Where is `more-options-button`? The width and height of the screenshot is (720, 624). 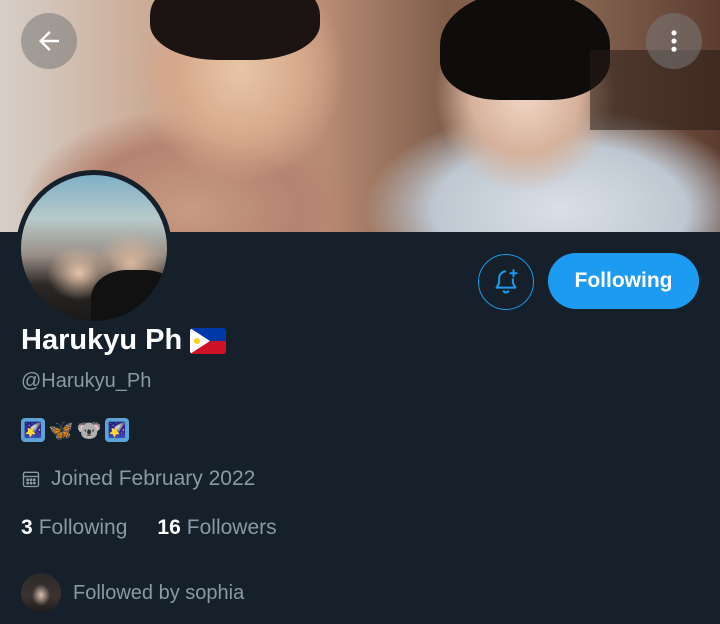
more-options-button is located at coordinates (674, 41).